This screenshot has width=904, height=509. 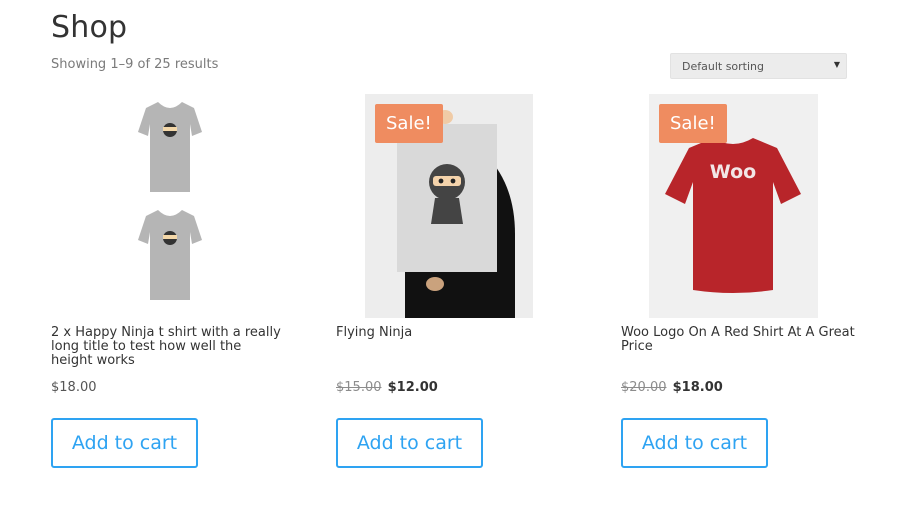 What do you see at coordinates (135, 64) in the screenshot?
I see `result-count: Showing 1–9 of 25 results` at bounding box center [135, 64].